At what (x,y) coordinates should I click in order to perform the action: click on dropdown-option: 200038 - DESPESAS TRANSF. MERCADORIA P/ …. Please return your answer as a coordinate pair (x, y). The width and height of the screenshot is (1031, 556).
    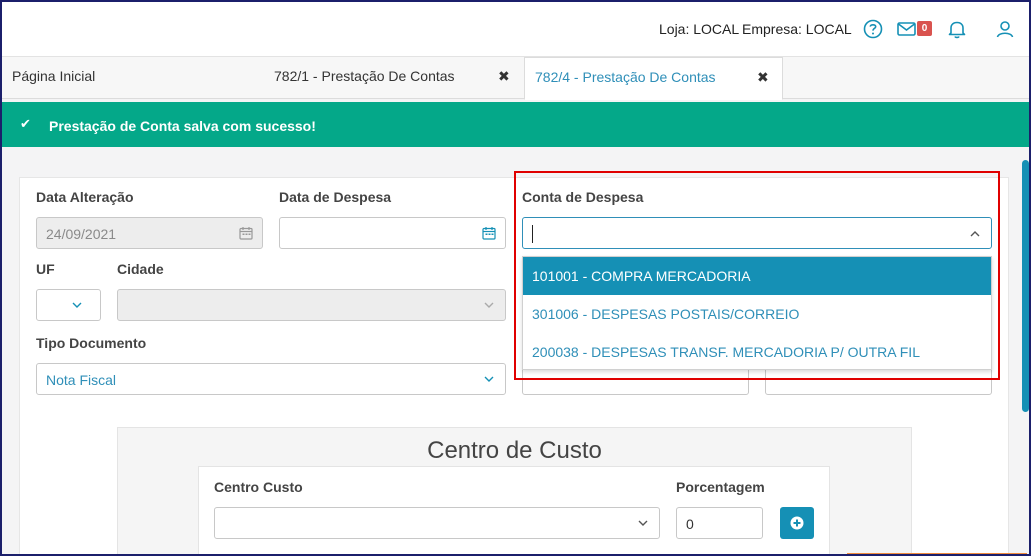
    Looking at the image, I should click on (757, 352).